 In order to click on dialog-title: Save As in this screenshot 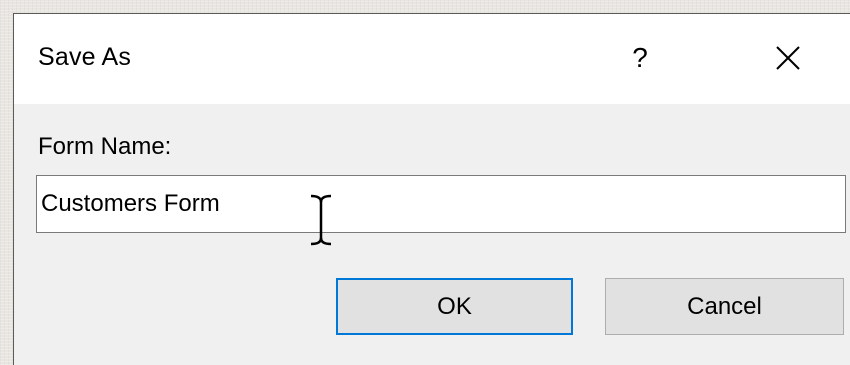, I will do `click(85, 57)`.